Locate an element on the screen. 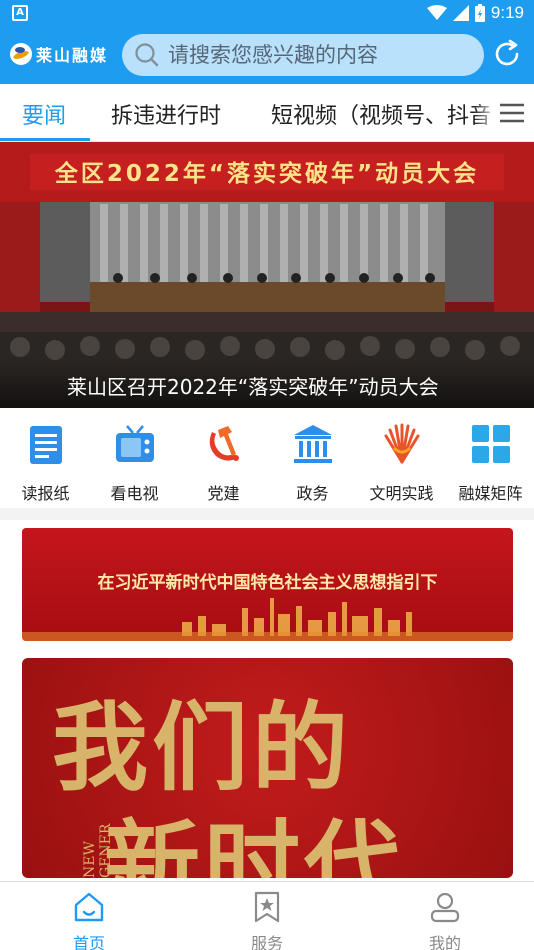  channel-menu-icon is located at coordinates (512, 113).